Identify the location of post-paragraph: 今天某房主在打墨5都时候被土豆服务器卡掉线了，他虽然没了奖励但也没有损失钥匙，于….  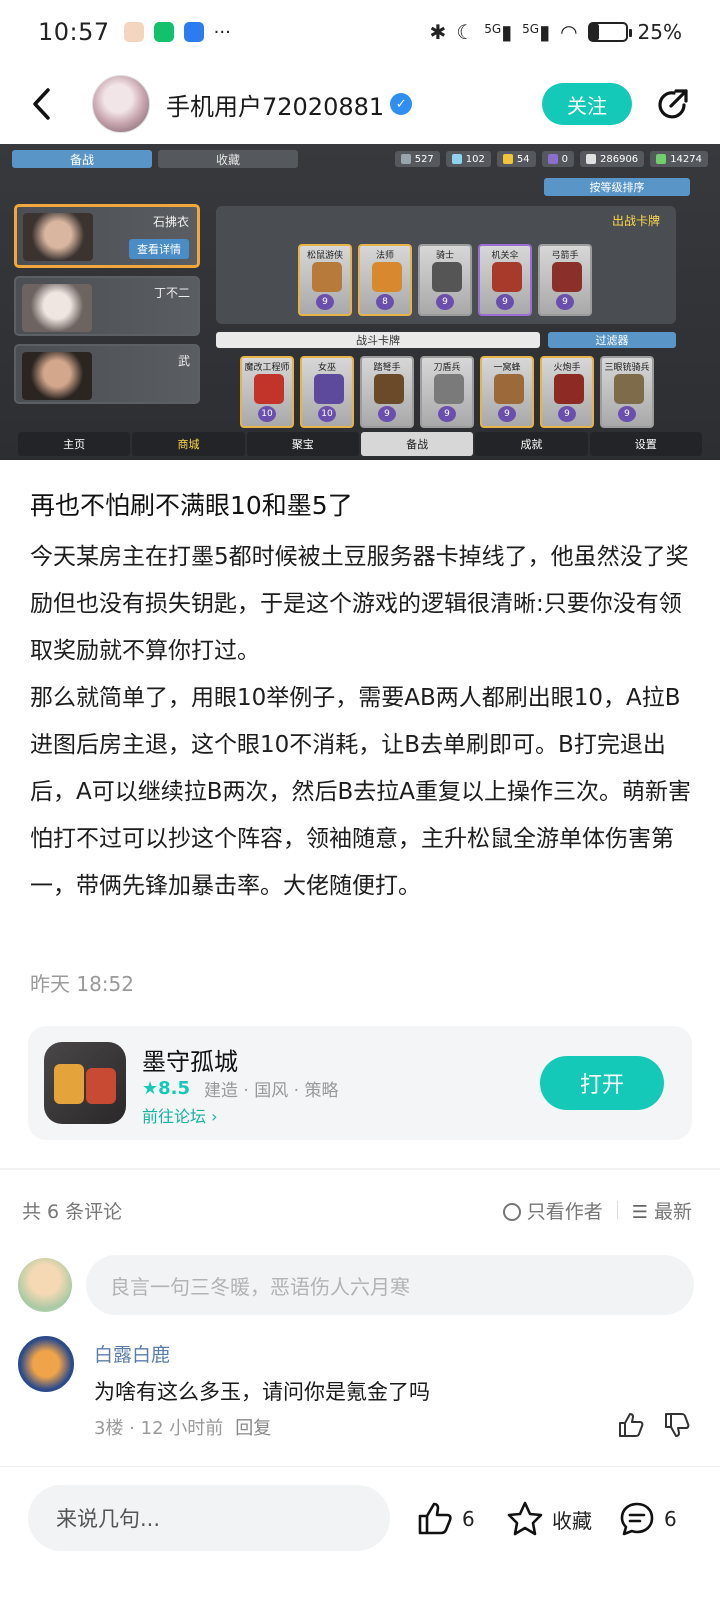
(359, 604).